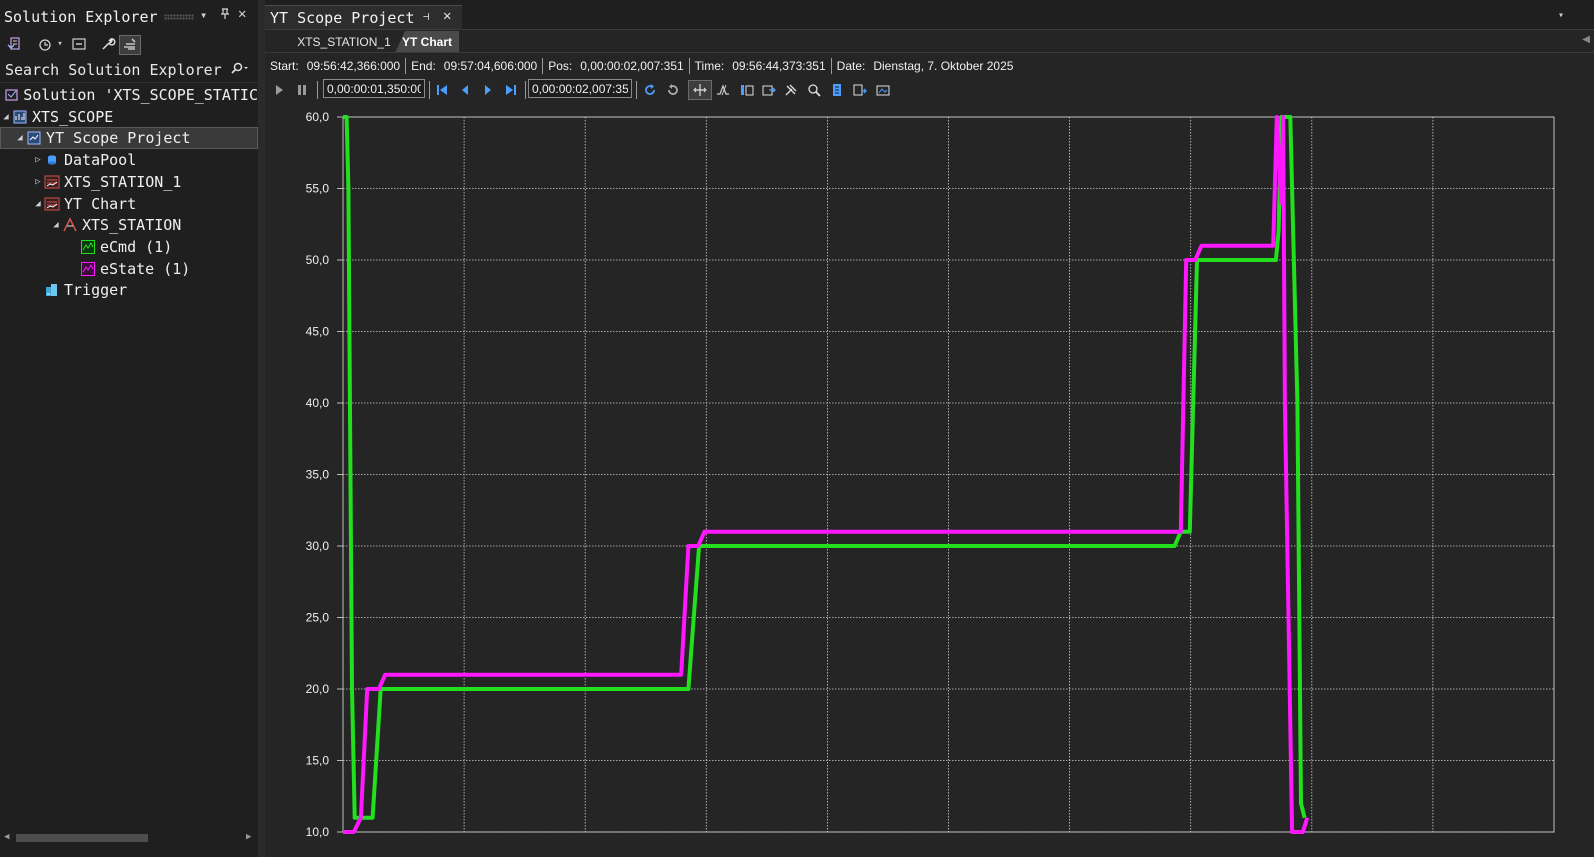 Image resolution: width=1594 pixels, height=857 pixels. I want to click on trigger-mode-icon, so click(723, 90).